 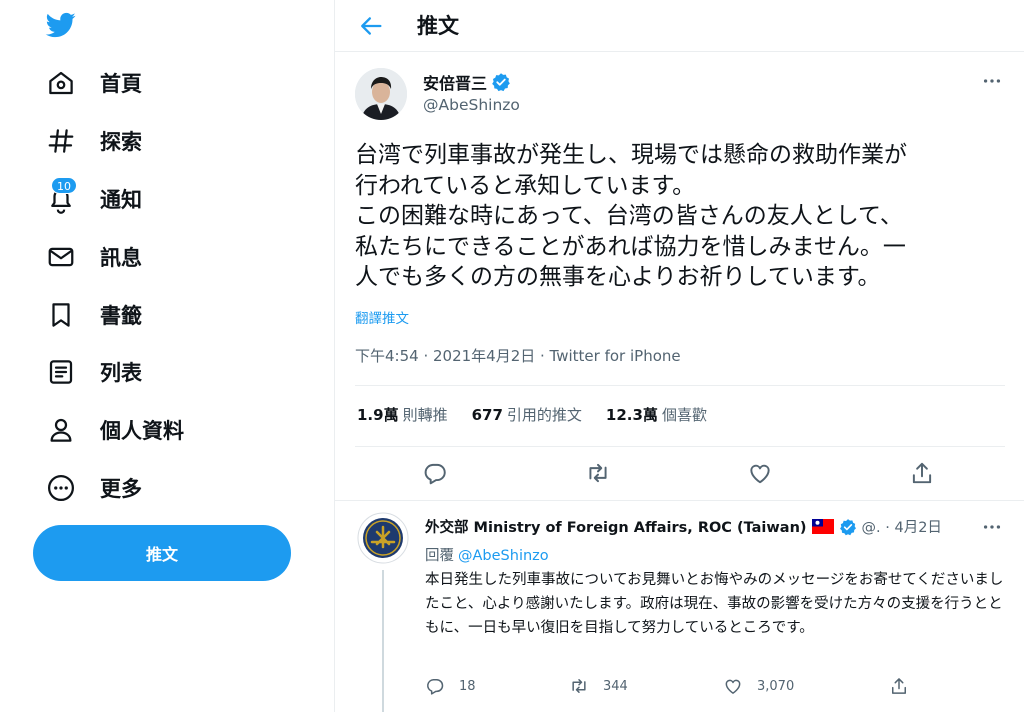 I want to click on bell-icon: 10, so click(x=61, y=195).